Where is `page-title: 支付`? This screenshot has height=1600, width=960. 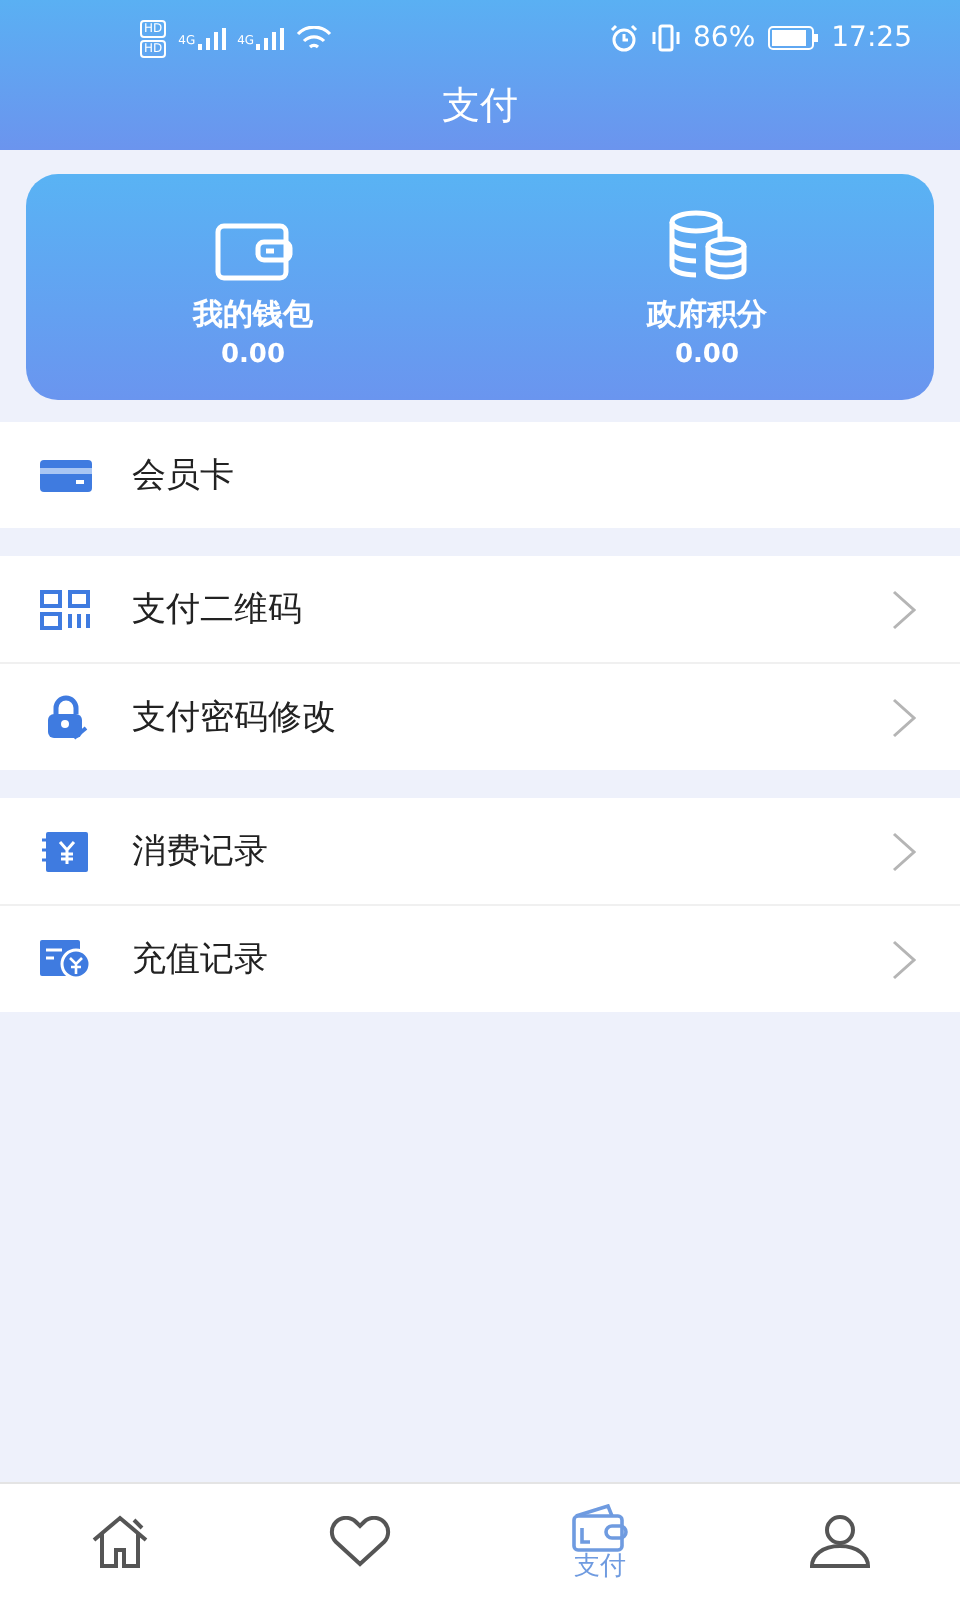 page-title: 支付 is located at coordinates (480, 106).